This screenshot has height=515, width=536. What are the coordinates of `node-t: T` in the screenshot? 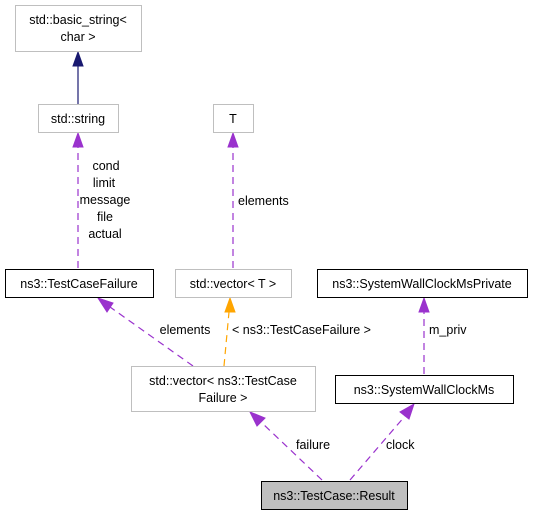 It's located at (233, 118).